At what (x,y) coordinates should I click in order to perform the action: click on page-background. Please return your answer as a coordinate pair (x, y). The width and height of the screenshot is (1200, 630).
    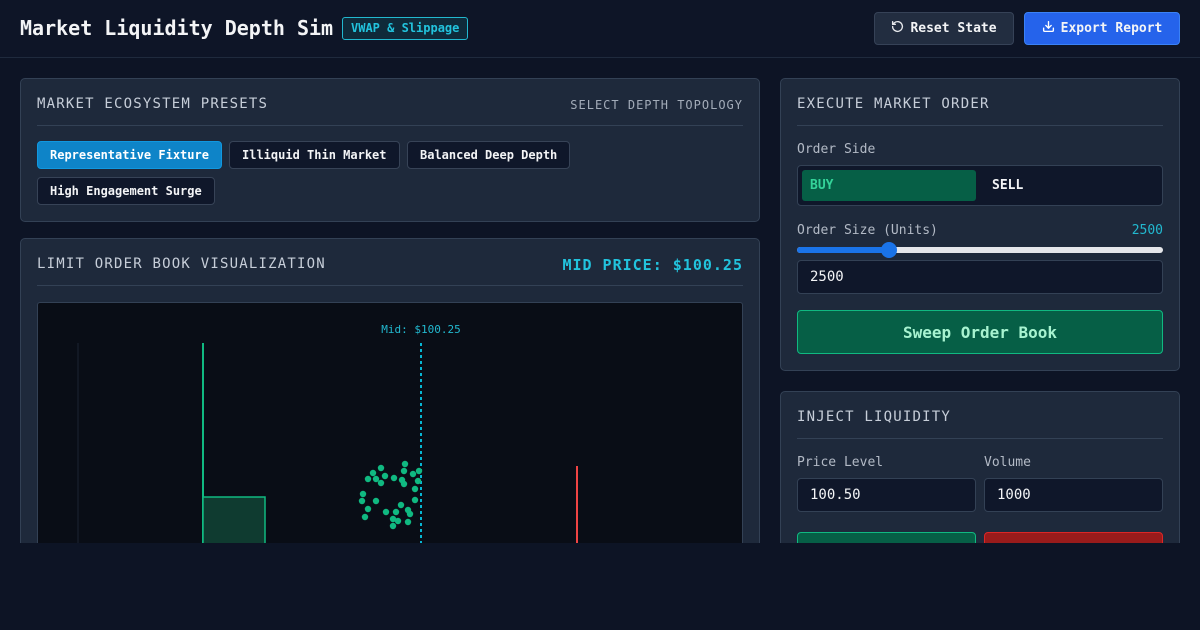
    Looking at the image, I should click on (600, 586).